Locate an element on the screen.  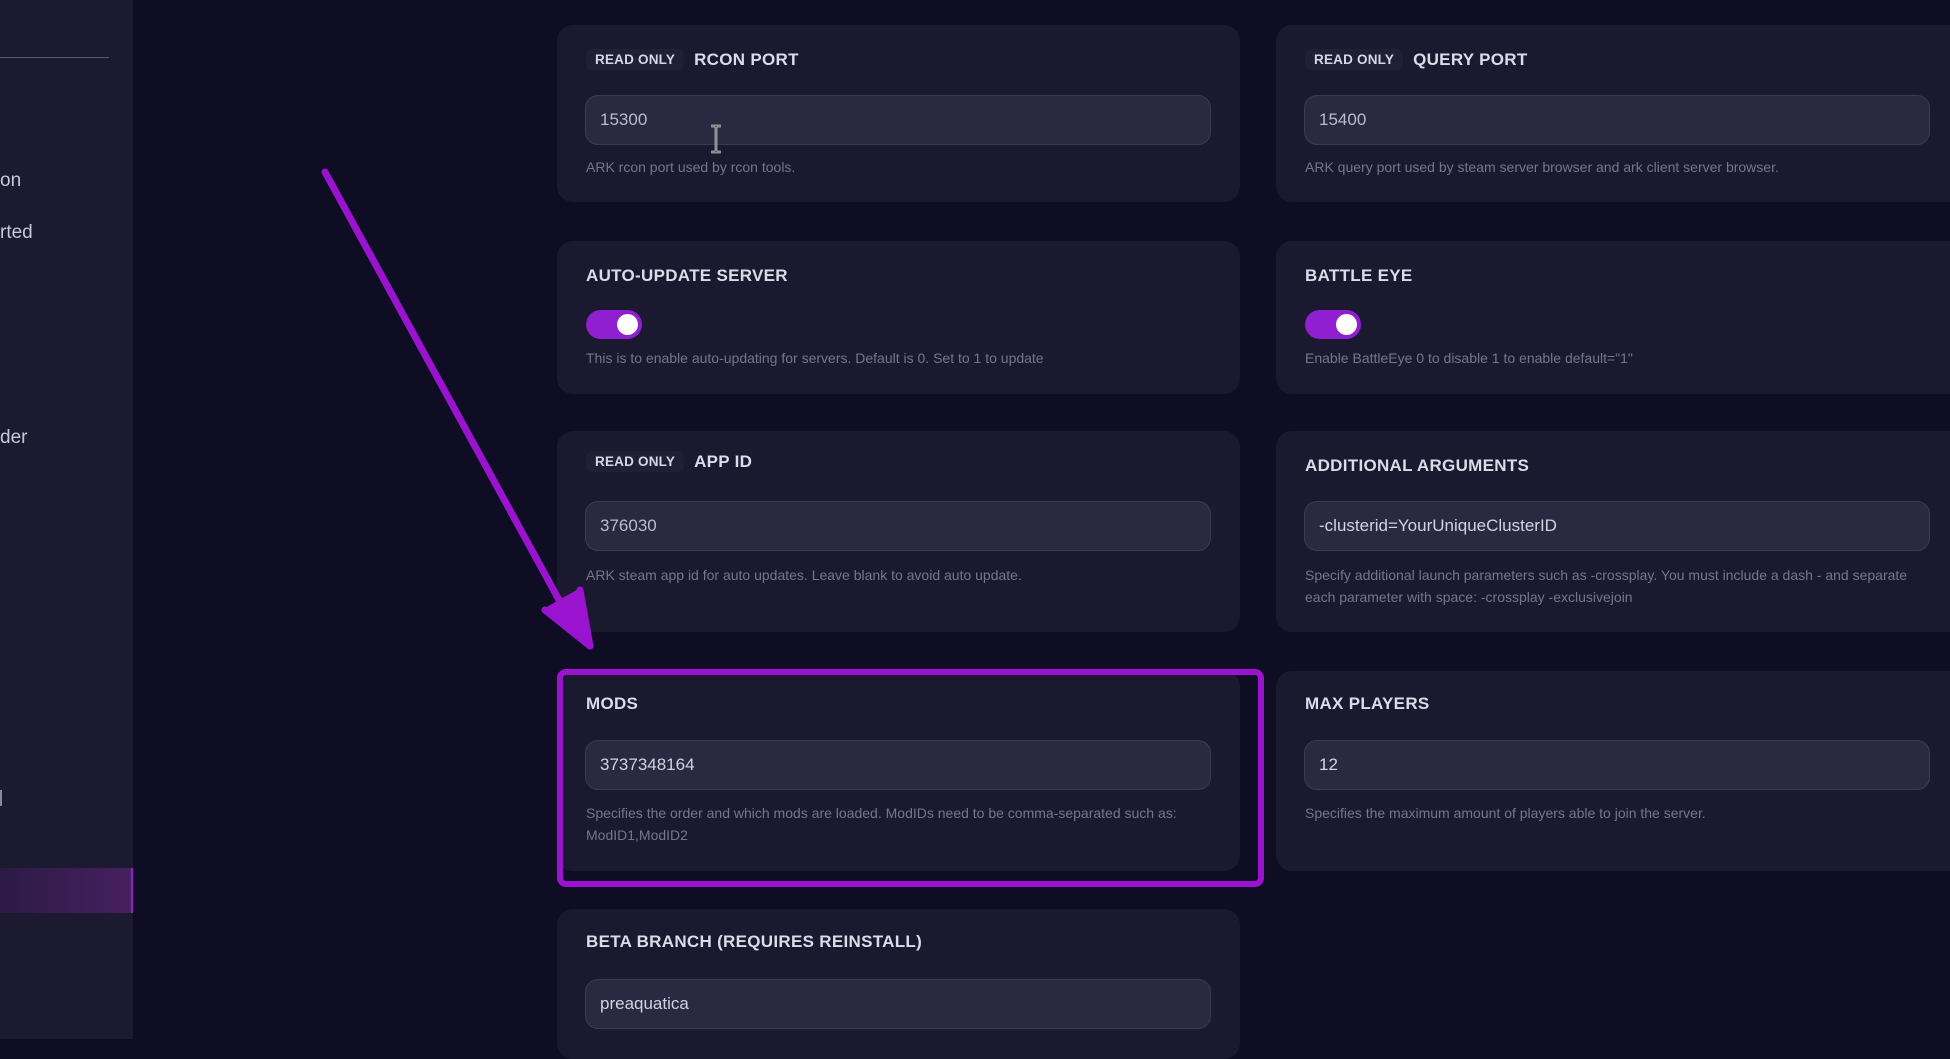
text-cursor-icon is located at coordinates (716, 139).